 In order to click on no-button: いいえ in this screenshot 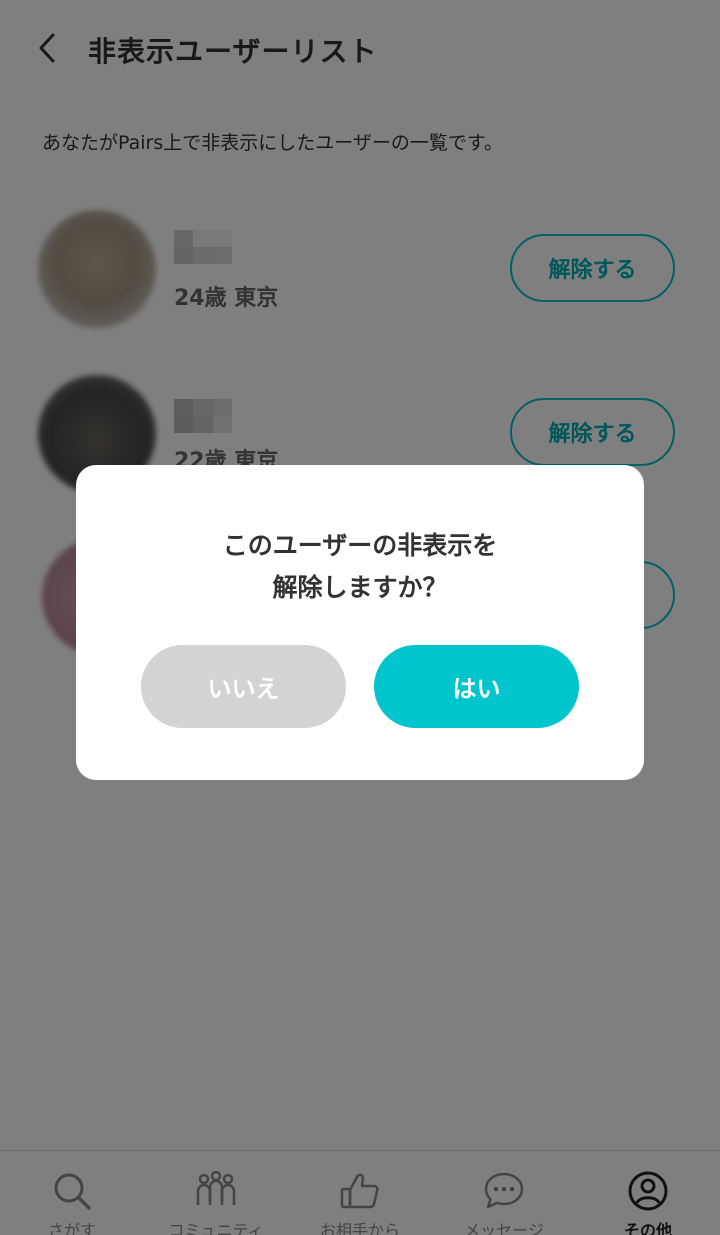, I will do `click(243, 686)`.